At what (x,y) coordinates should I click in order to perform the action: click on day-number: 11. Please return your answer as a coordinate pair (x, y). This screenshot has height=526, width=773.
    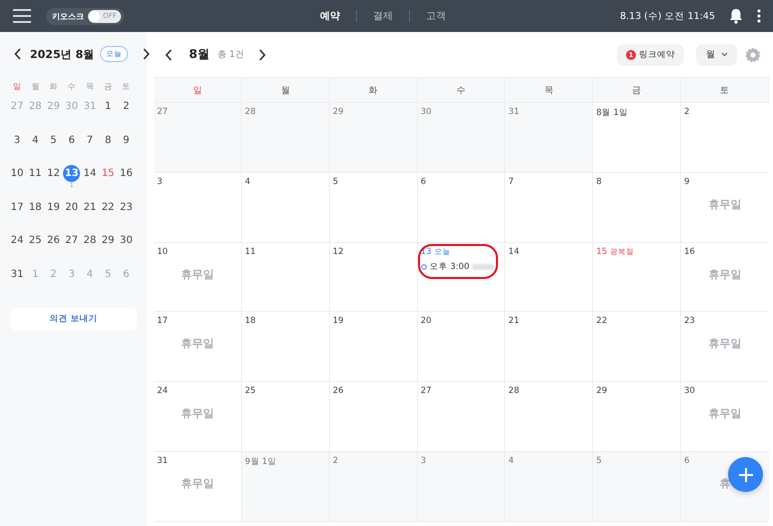
    Looking at the image, I should click on (35, 173).